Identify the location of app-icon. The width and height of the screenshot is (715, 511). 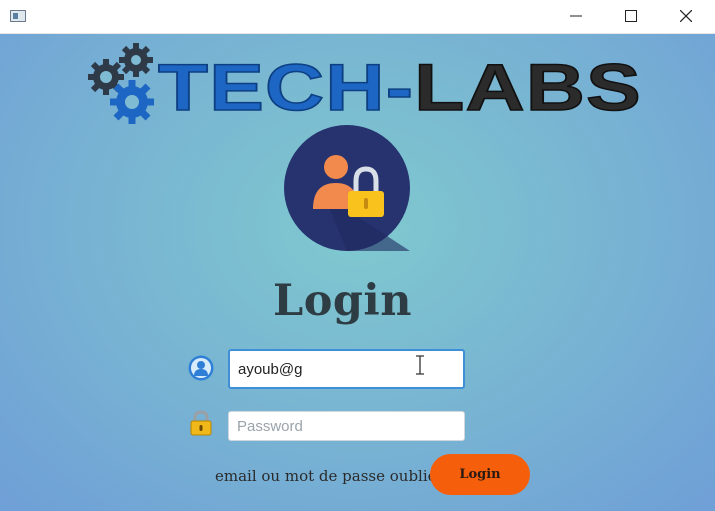
(18, 16).